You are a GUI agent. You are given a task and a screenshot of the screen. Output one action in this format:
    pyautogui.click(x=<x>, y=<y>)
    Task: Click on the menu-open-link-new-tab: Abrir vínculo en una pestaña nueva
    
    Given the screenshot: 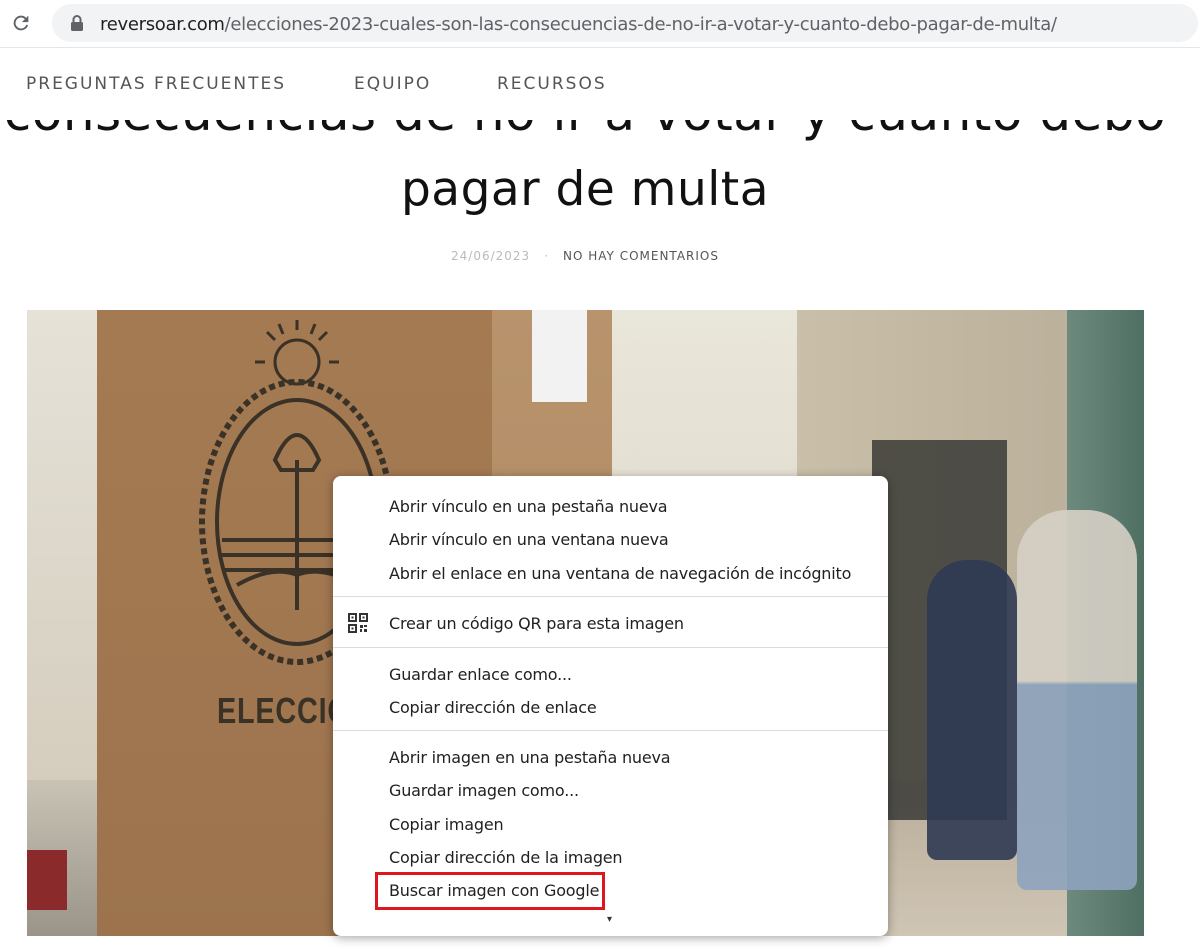 What is the action you would take?
    pyautogui.click(x=528, y=506)
    